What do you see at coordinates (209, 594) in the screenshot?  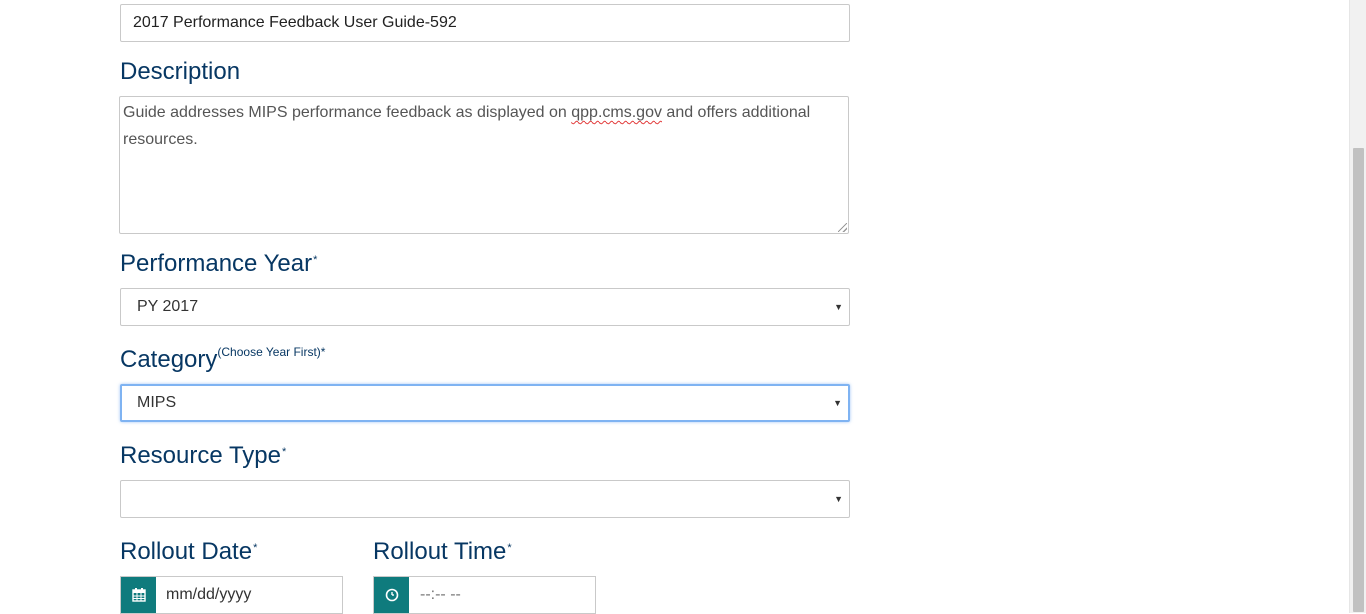 I see `rollout-date-placeholder: mm/dd/yyyy` at bounding box center [209, 594].